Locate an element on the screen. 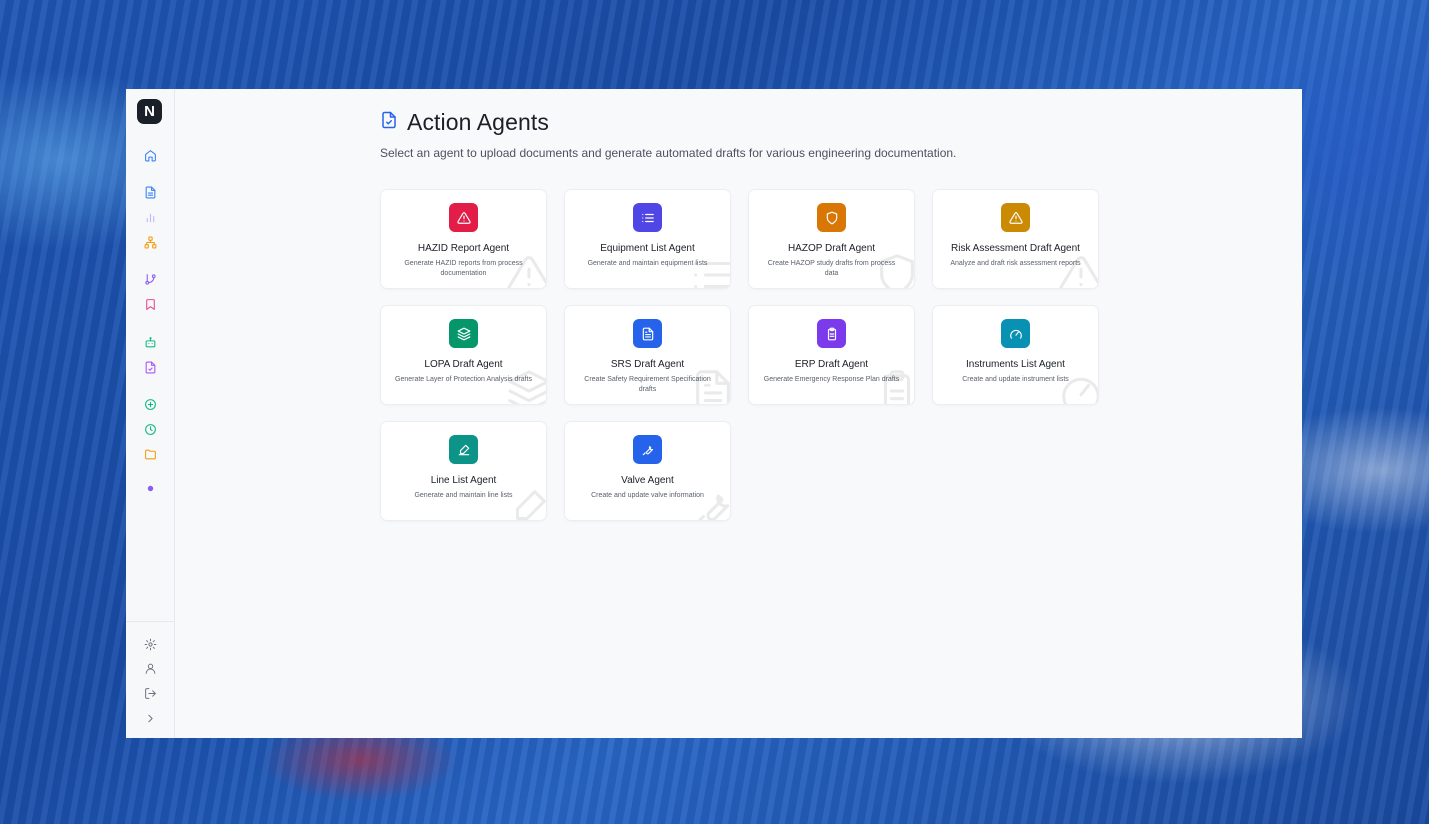 This screenshot has width=1429, height=824. shield-icon is located at coordinates (831, 217).